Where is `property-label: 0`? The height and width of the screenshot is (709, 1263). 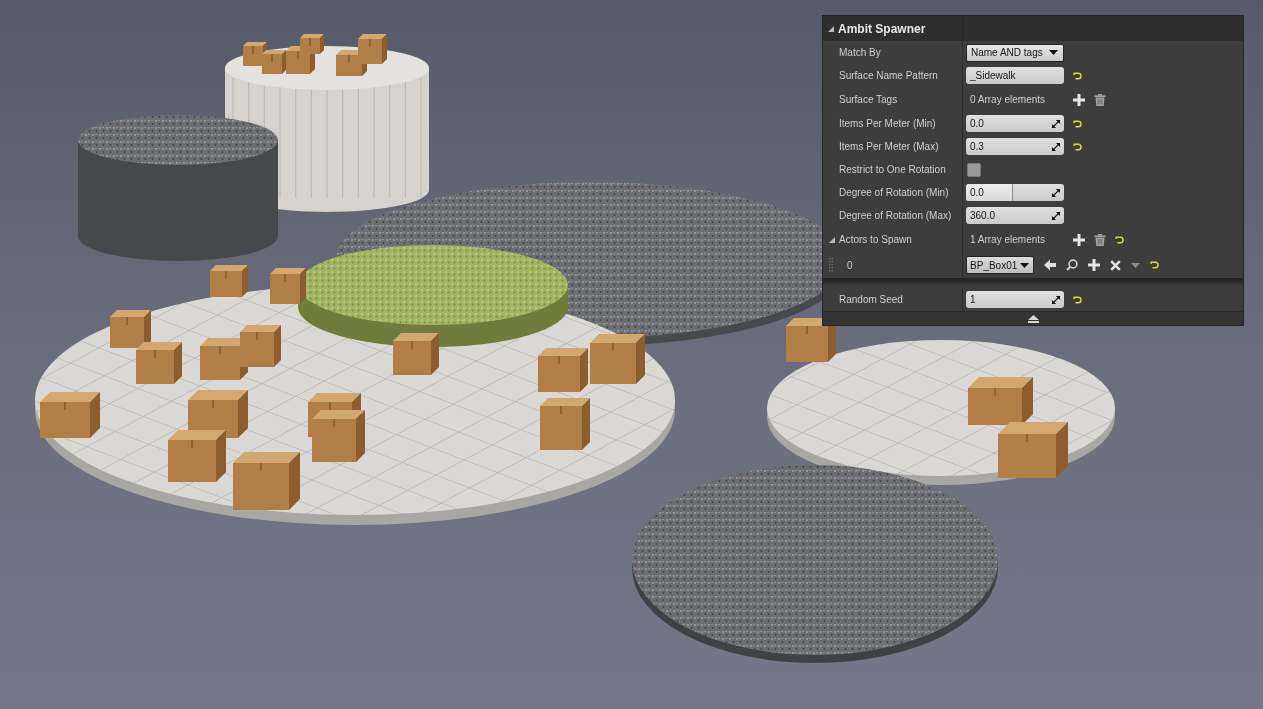 property-label: 0 is located at coordinates (850, 265).